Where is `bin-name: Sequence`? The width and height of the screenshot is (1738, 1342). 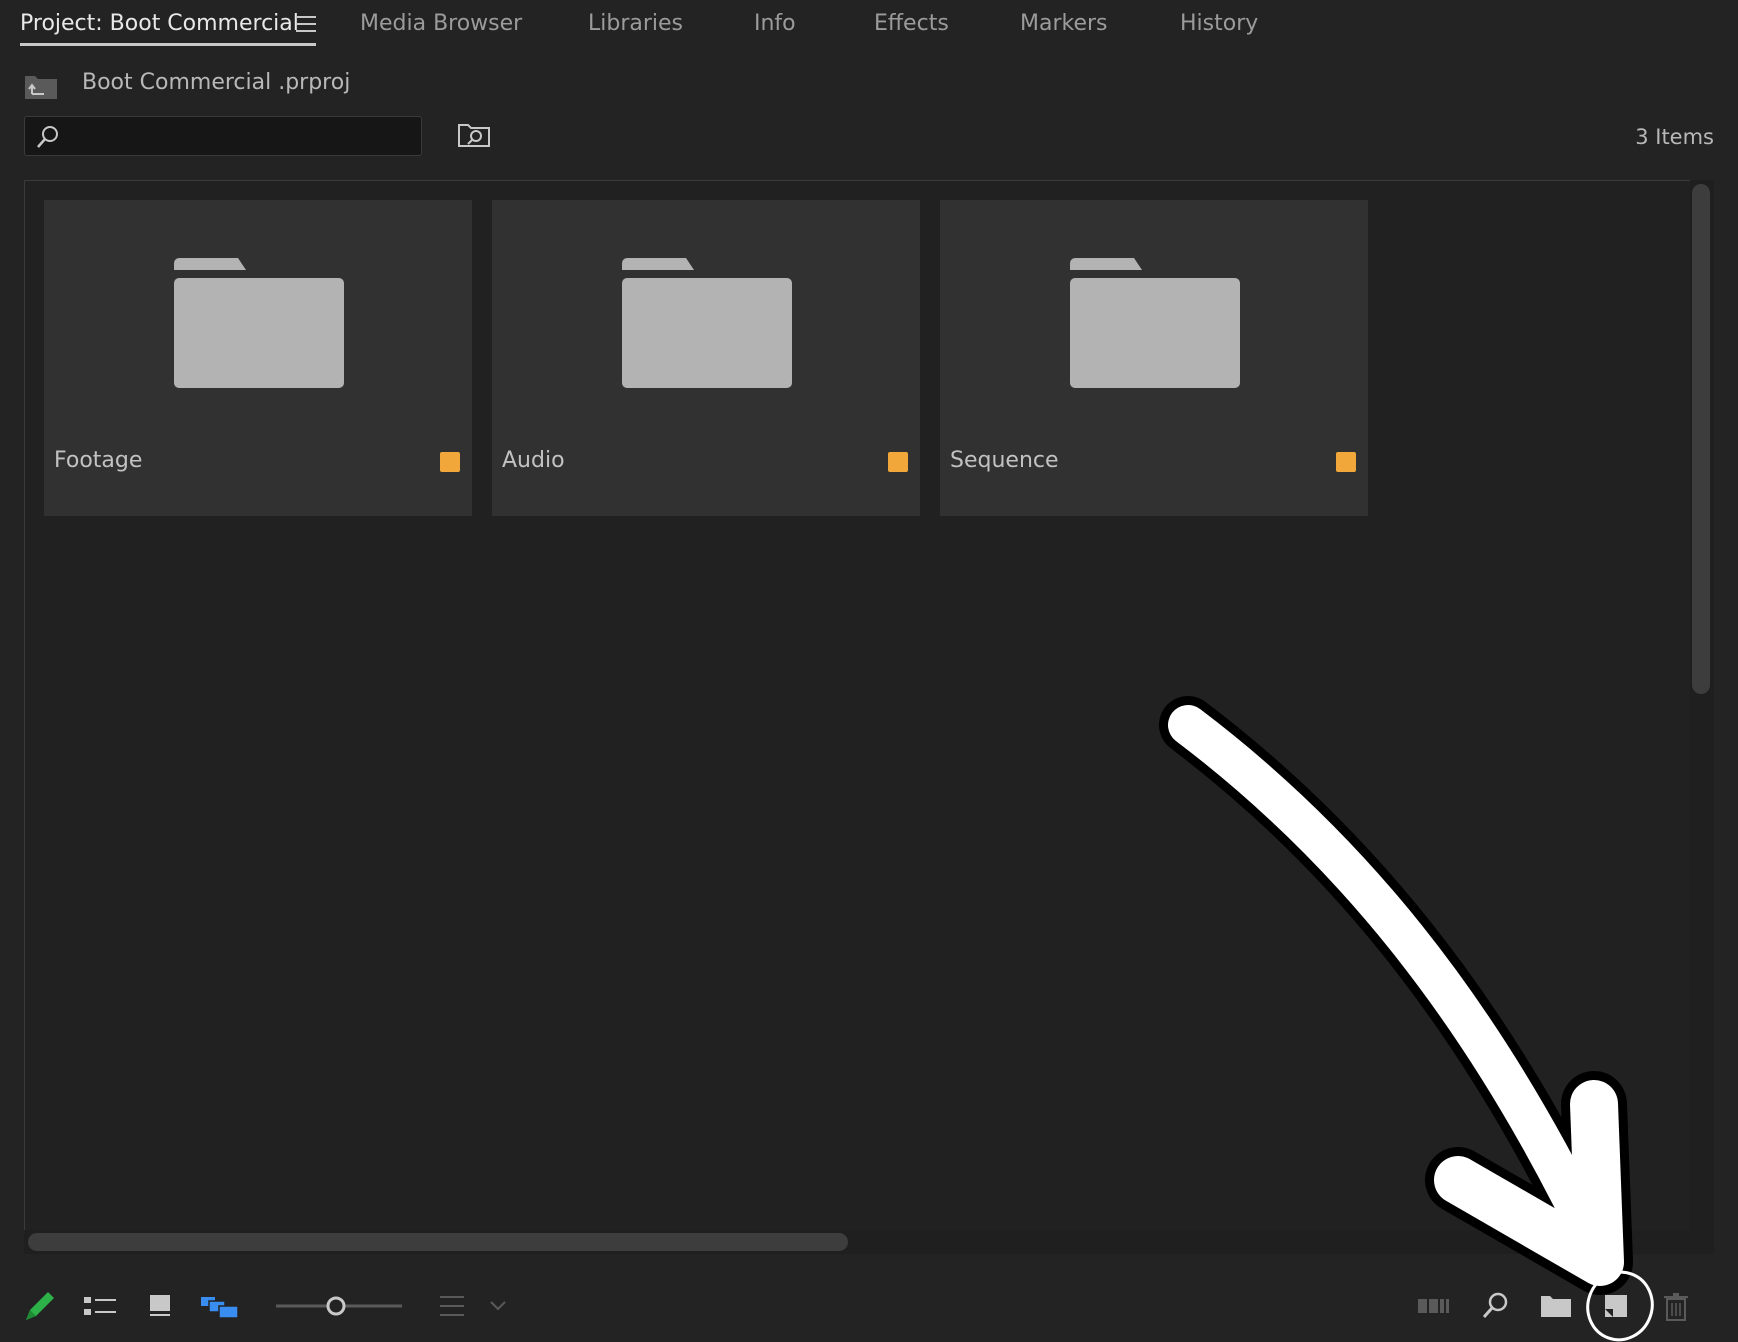
bin-name: Sequence is located at coordinates (1004, 460).